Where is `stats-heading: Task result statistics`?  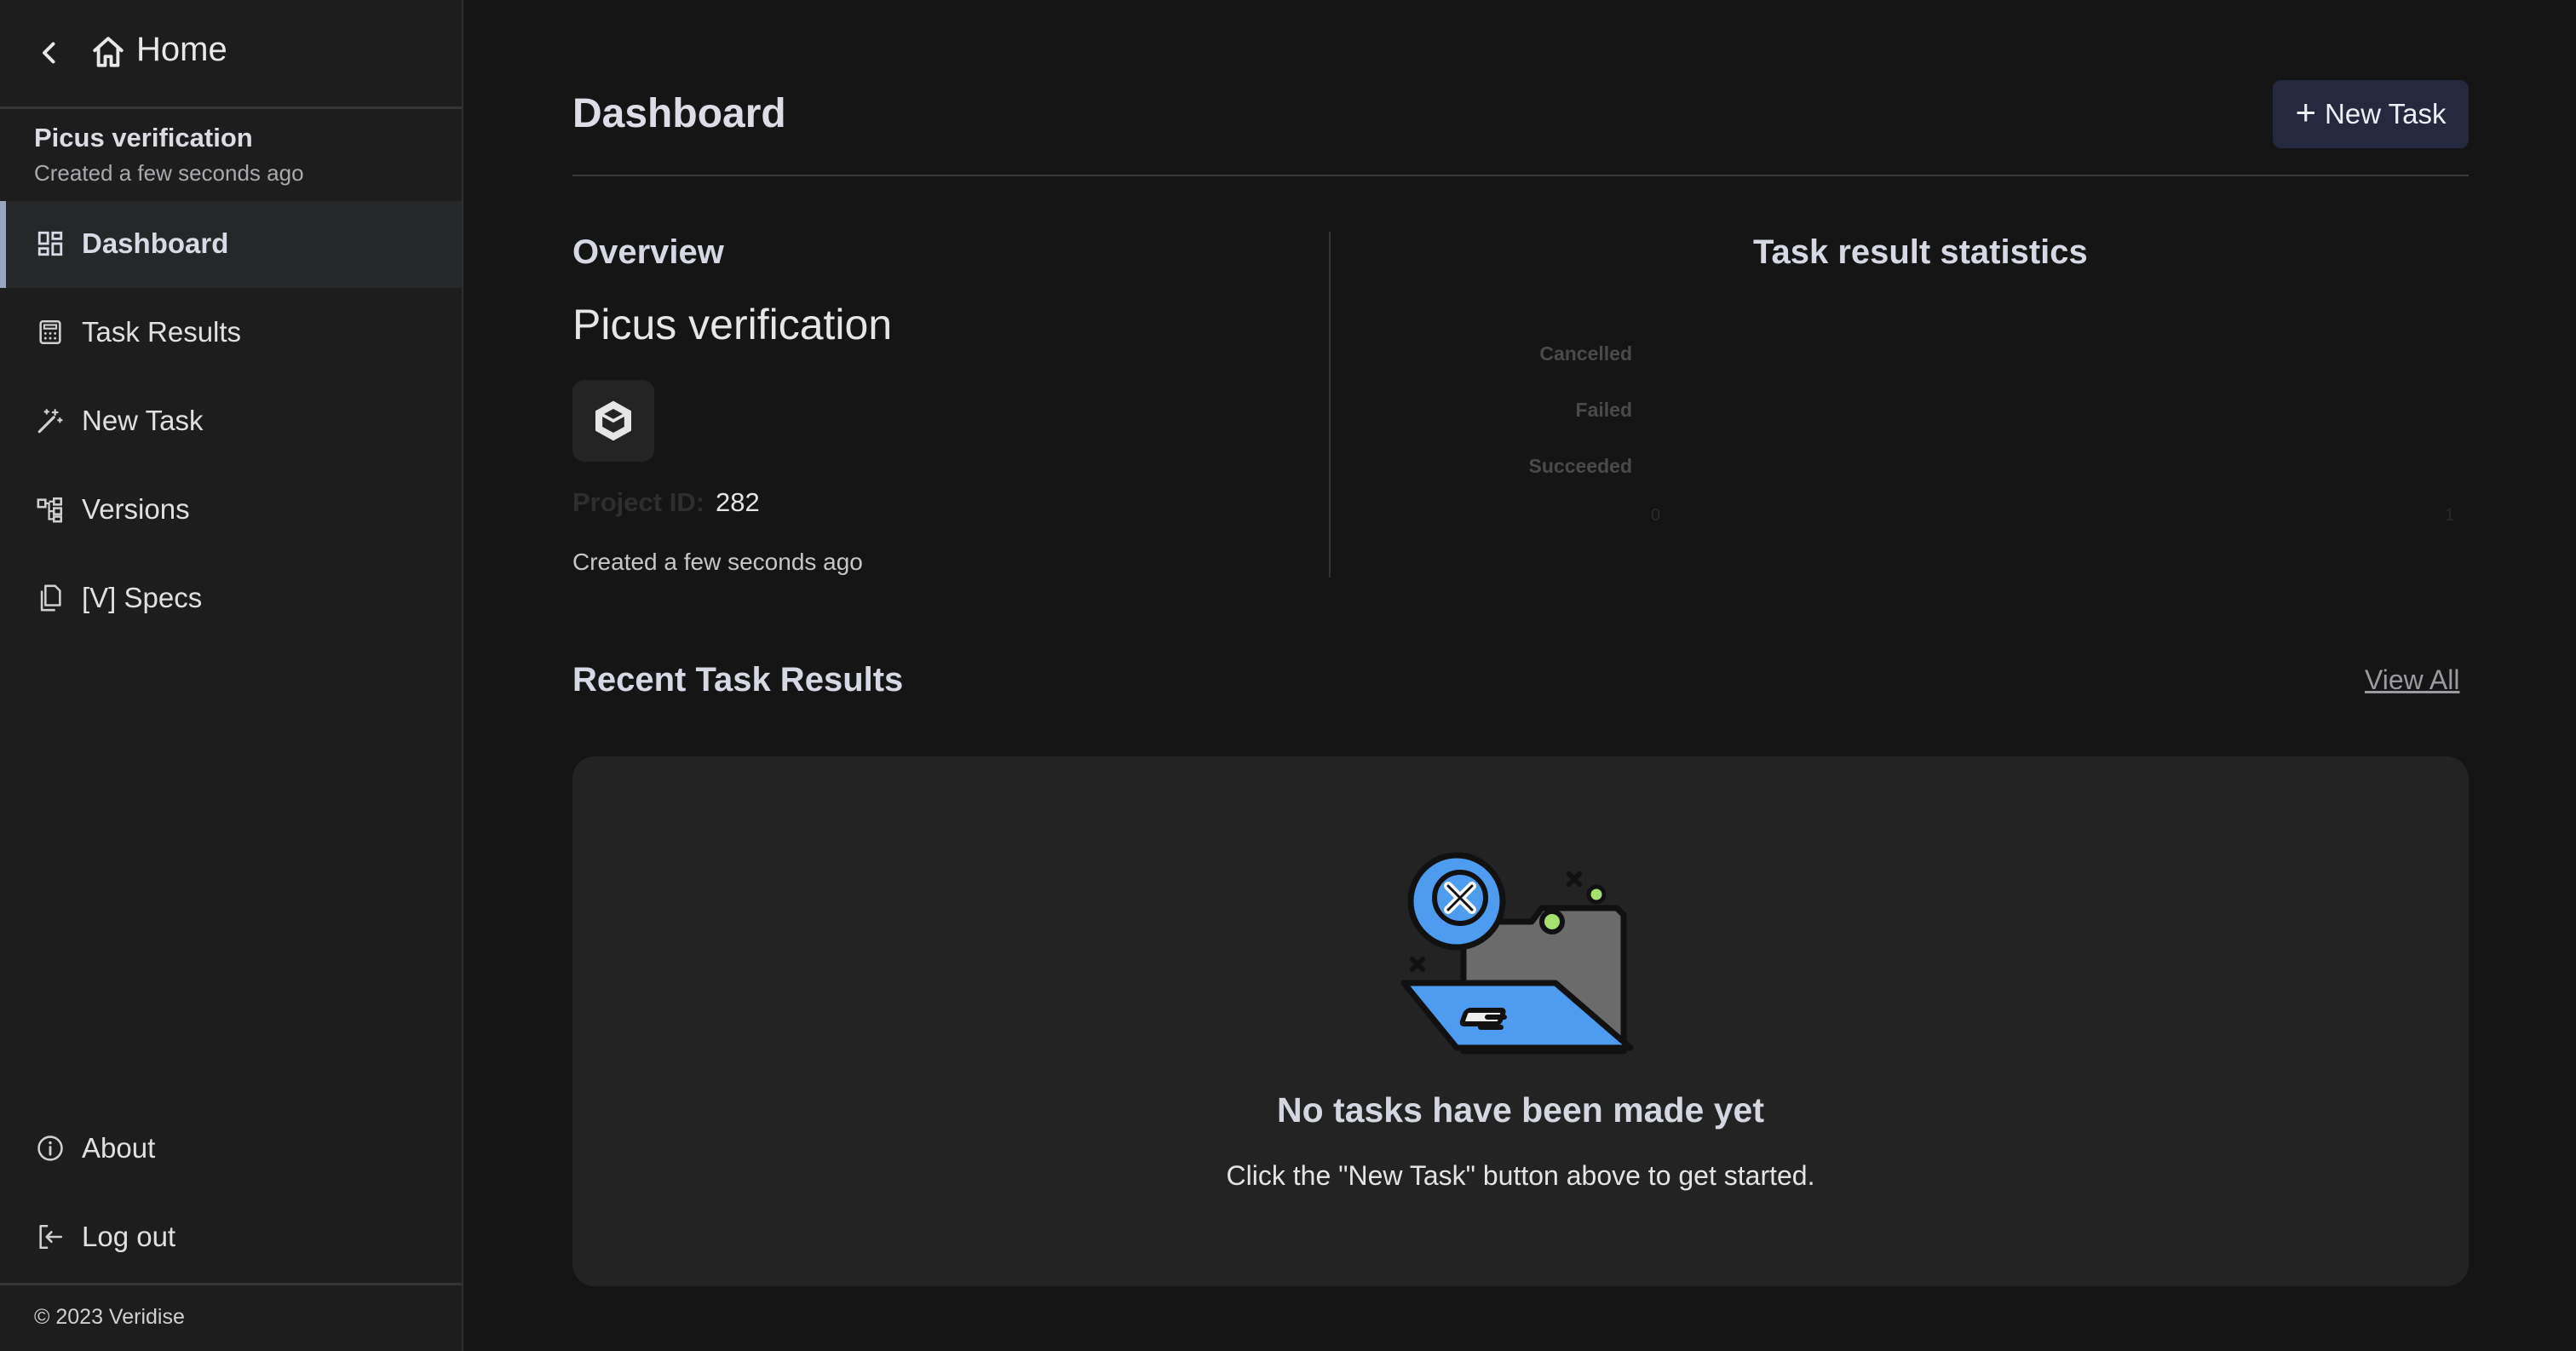
stats-heading: Task result statistics is located at coordinates (1920, 252).